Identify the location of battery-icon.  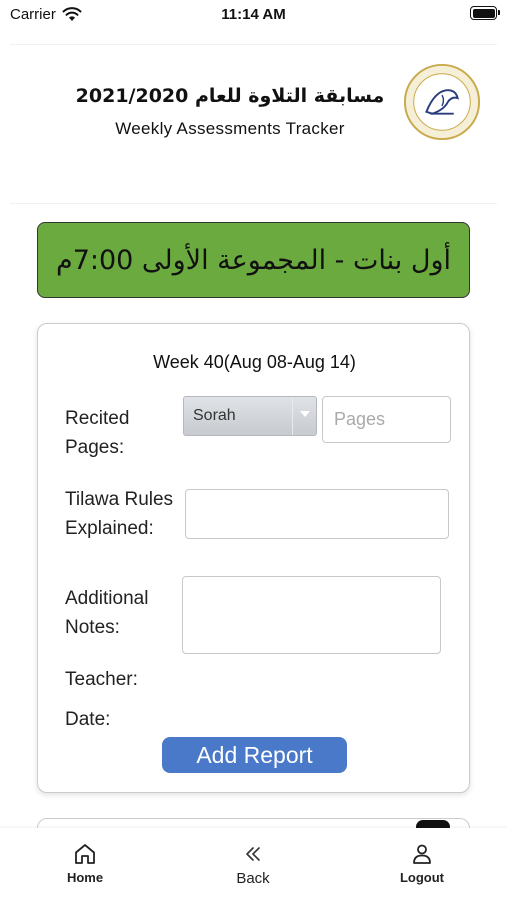
(485, 13).